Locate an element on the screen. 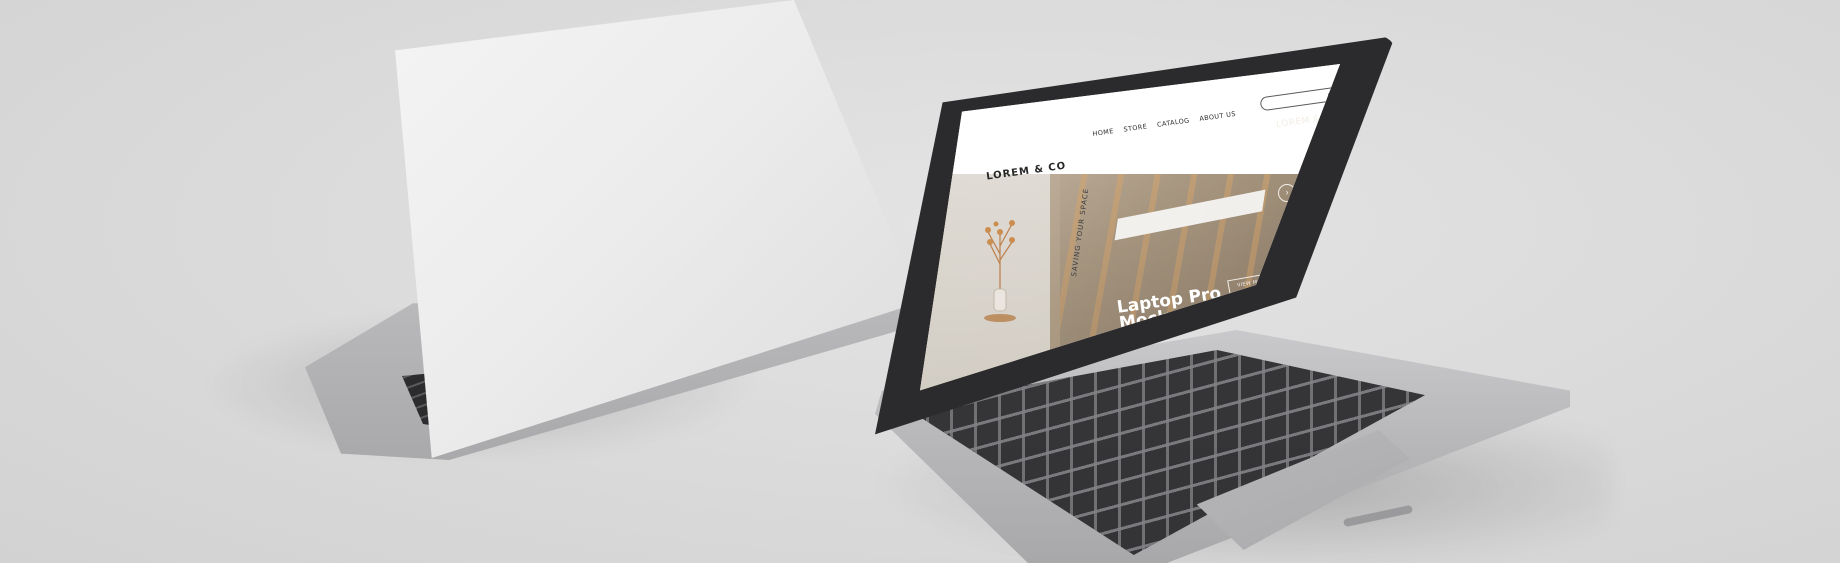 This screenshot has width=1840, height=563. dried-flowers-vase-icon is located at coordinates (1000, 271).